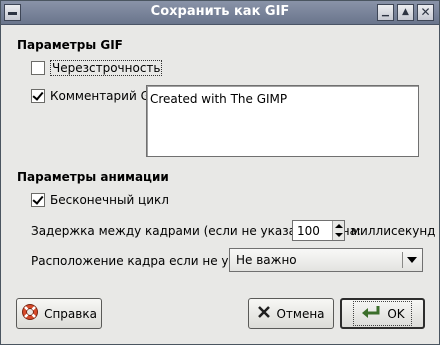  Describe the element at coordinates (300, 313) in the screenshot. I see `cancel-button-label: Отмена` at that location.